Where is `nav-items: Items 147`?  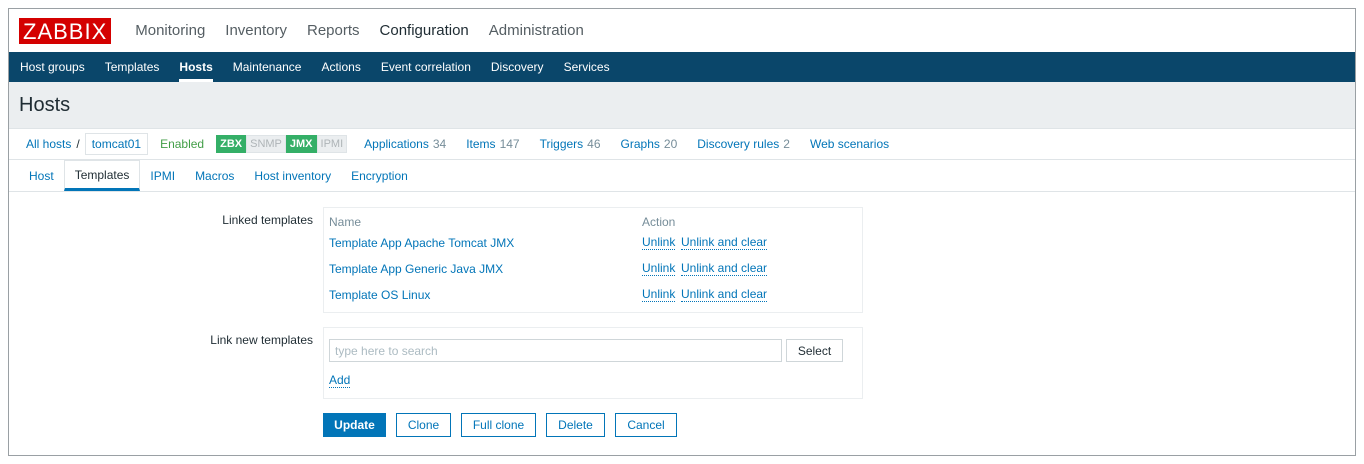 nav-items: Items 147 is located at coordinates (492, 144).